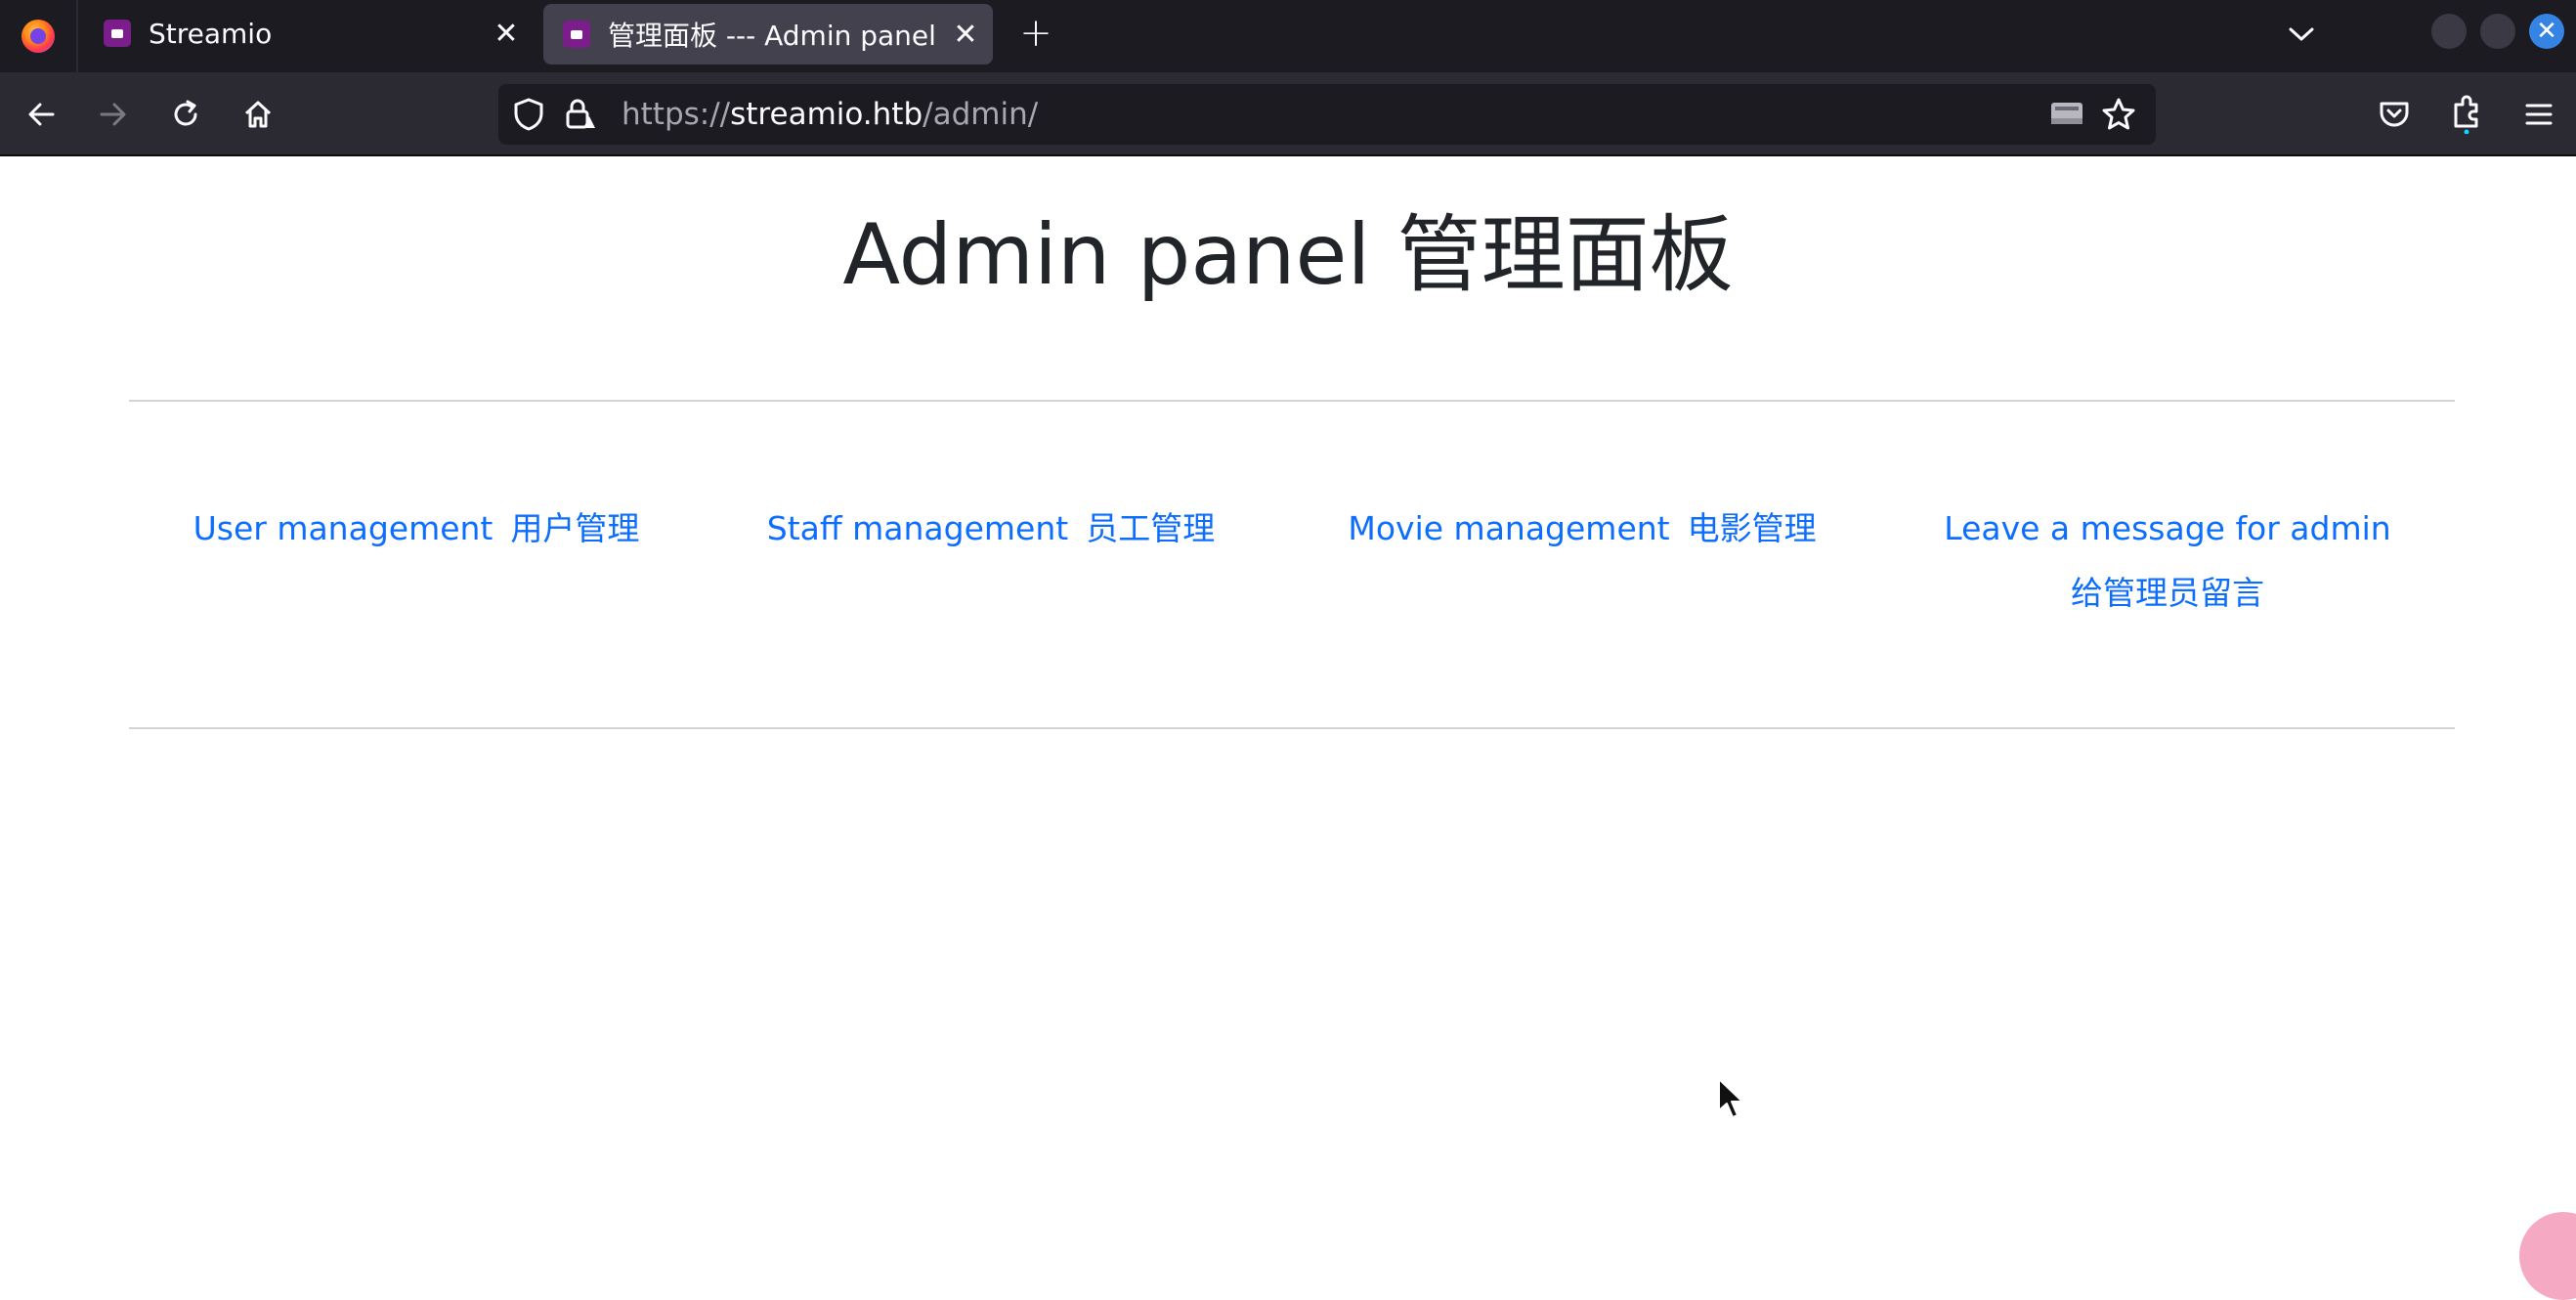  What do you see at coordinates (2394, 114) in the screenshot?
I see `pocket-icon` at bounding box center [2394, 114].